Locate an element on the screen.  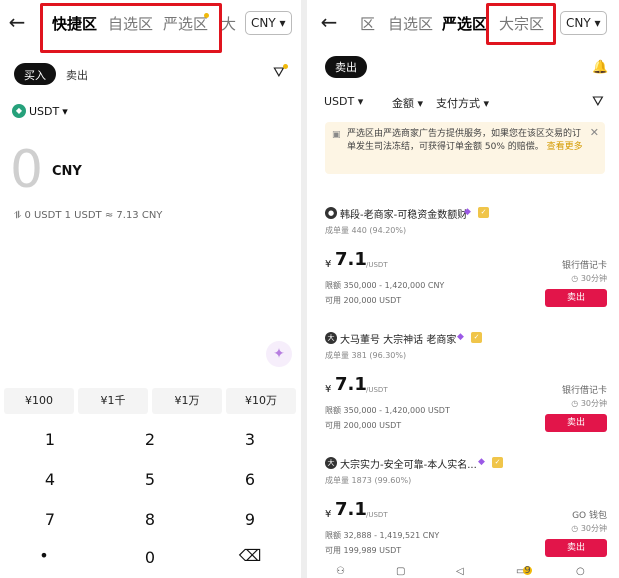
quick-amount-row: ¥100 ¥1千 ¥1万 ¥10万 is located at coordinates (150, 401).